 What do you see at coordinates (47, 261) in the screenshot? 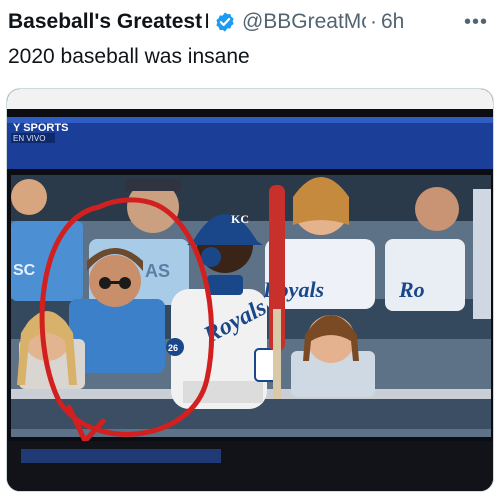
I see `cutout-fan-left` at bounding box center [47, 261].